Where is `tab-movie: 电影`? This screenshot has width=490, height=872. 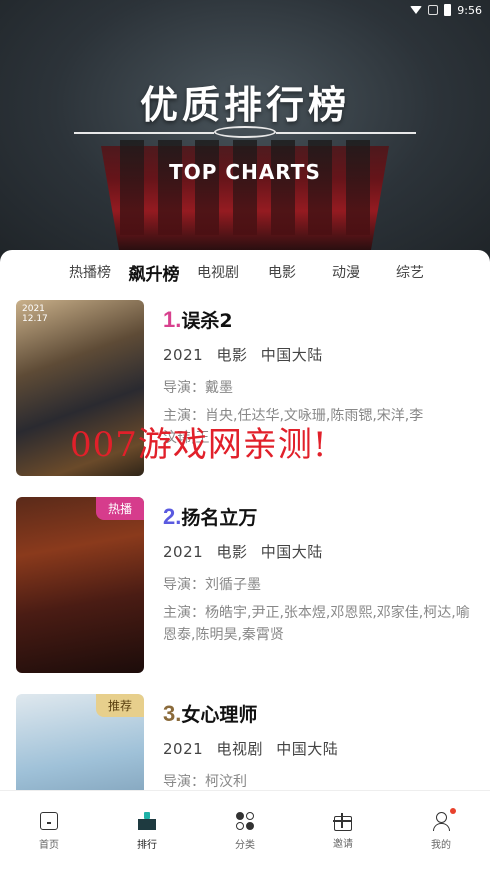 tab-movie: 电影 is located at coordinates (282, 272).